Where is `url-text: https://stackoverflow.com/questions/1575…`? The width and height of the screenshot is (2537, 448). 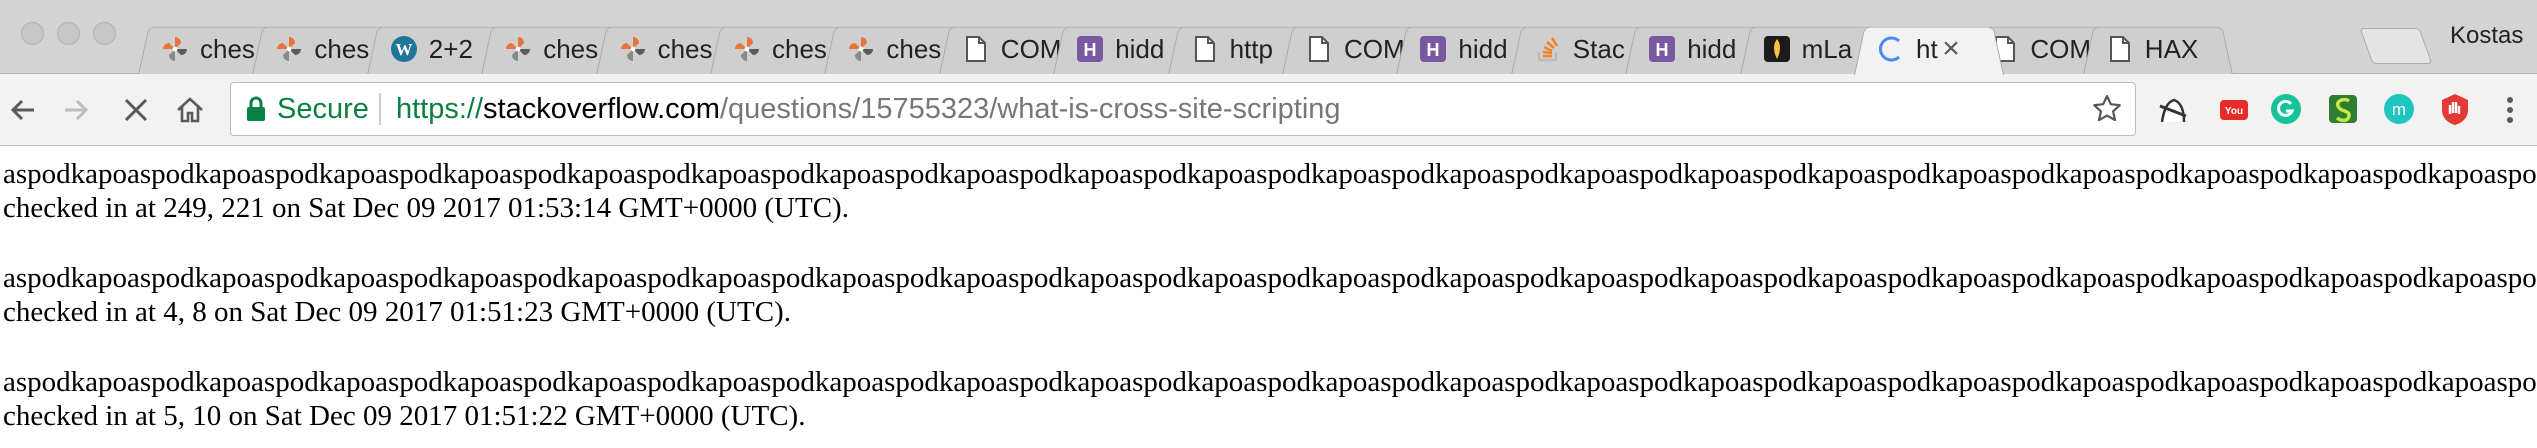 url-text: https://stackoverflow.com/questions/1575… is located at coordinates (868, 109).